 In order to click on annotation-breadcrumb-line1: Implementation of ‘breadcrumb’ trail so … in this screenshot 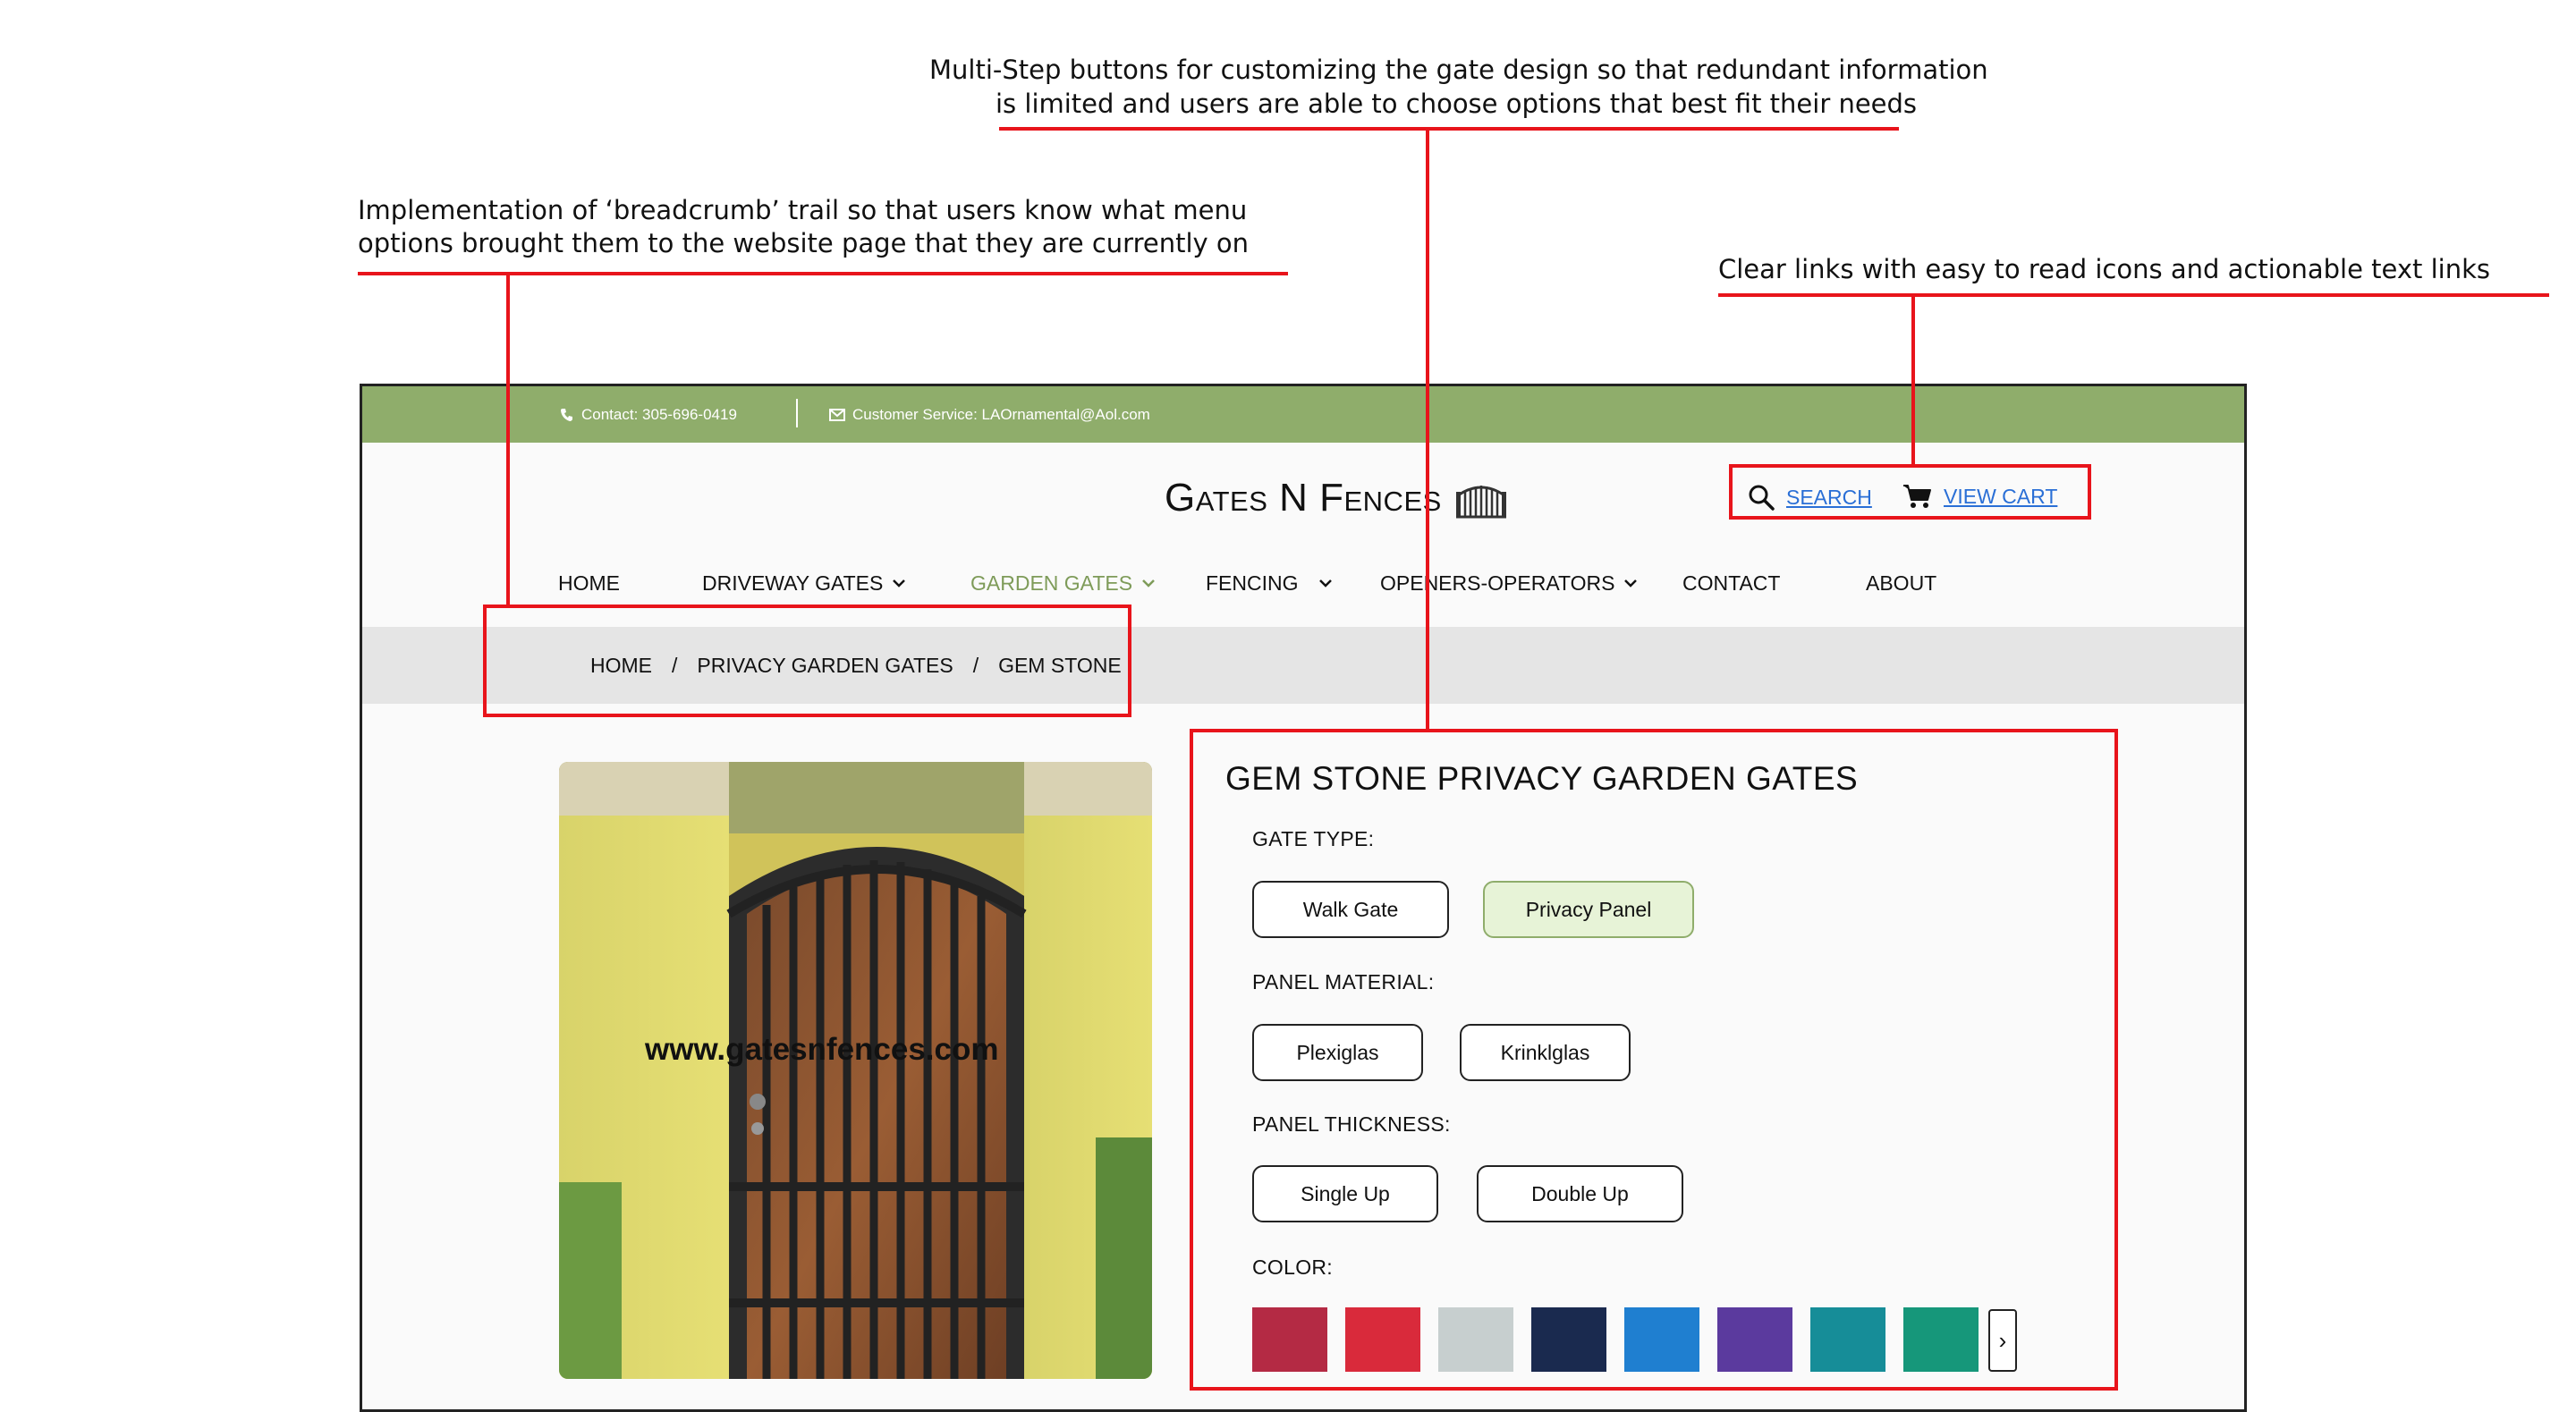, I will do `click(803, 210)`.